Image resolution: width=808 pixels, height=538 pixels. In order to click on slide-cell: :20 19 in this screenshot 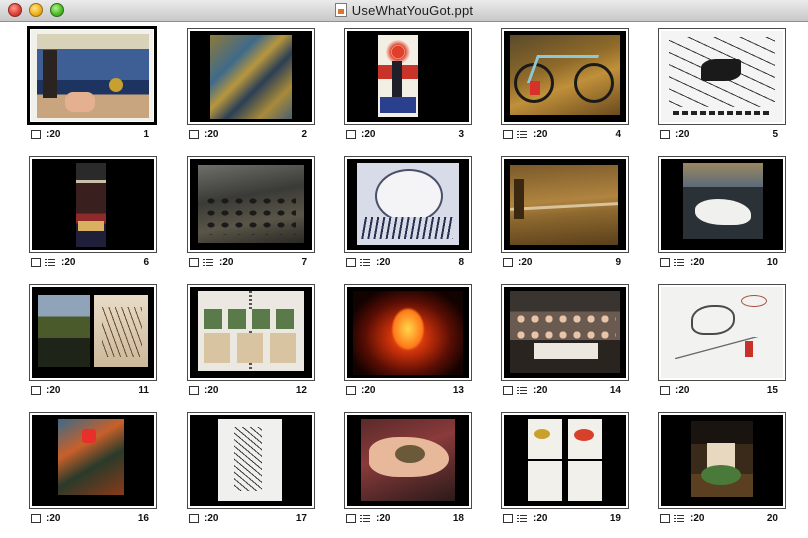, I will do `click(565, 471)`.